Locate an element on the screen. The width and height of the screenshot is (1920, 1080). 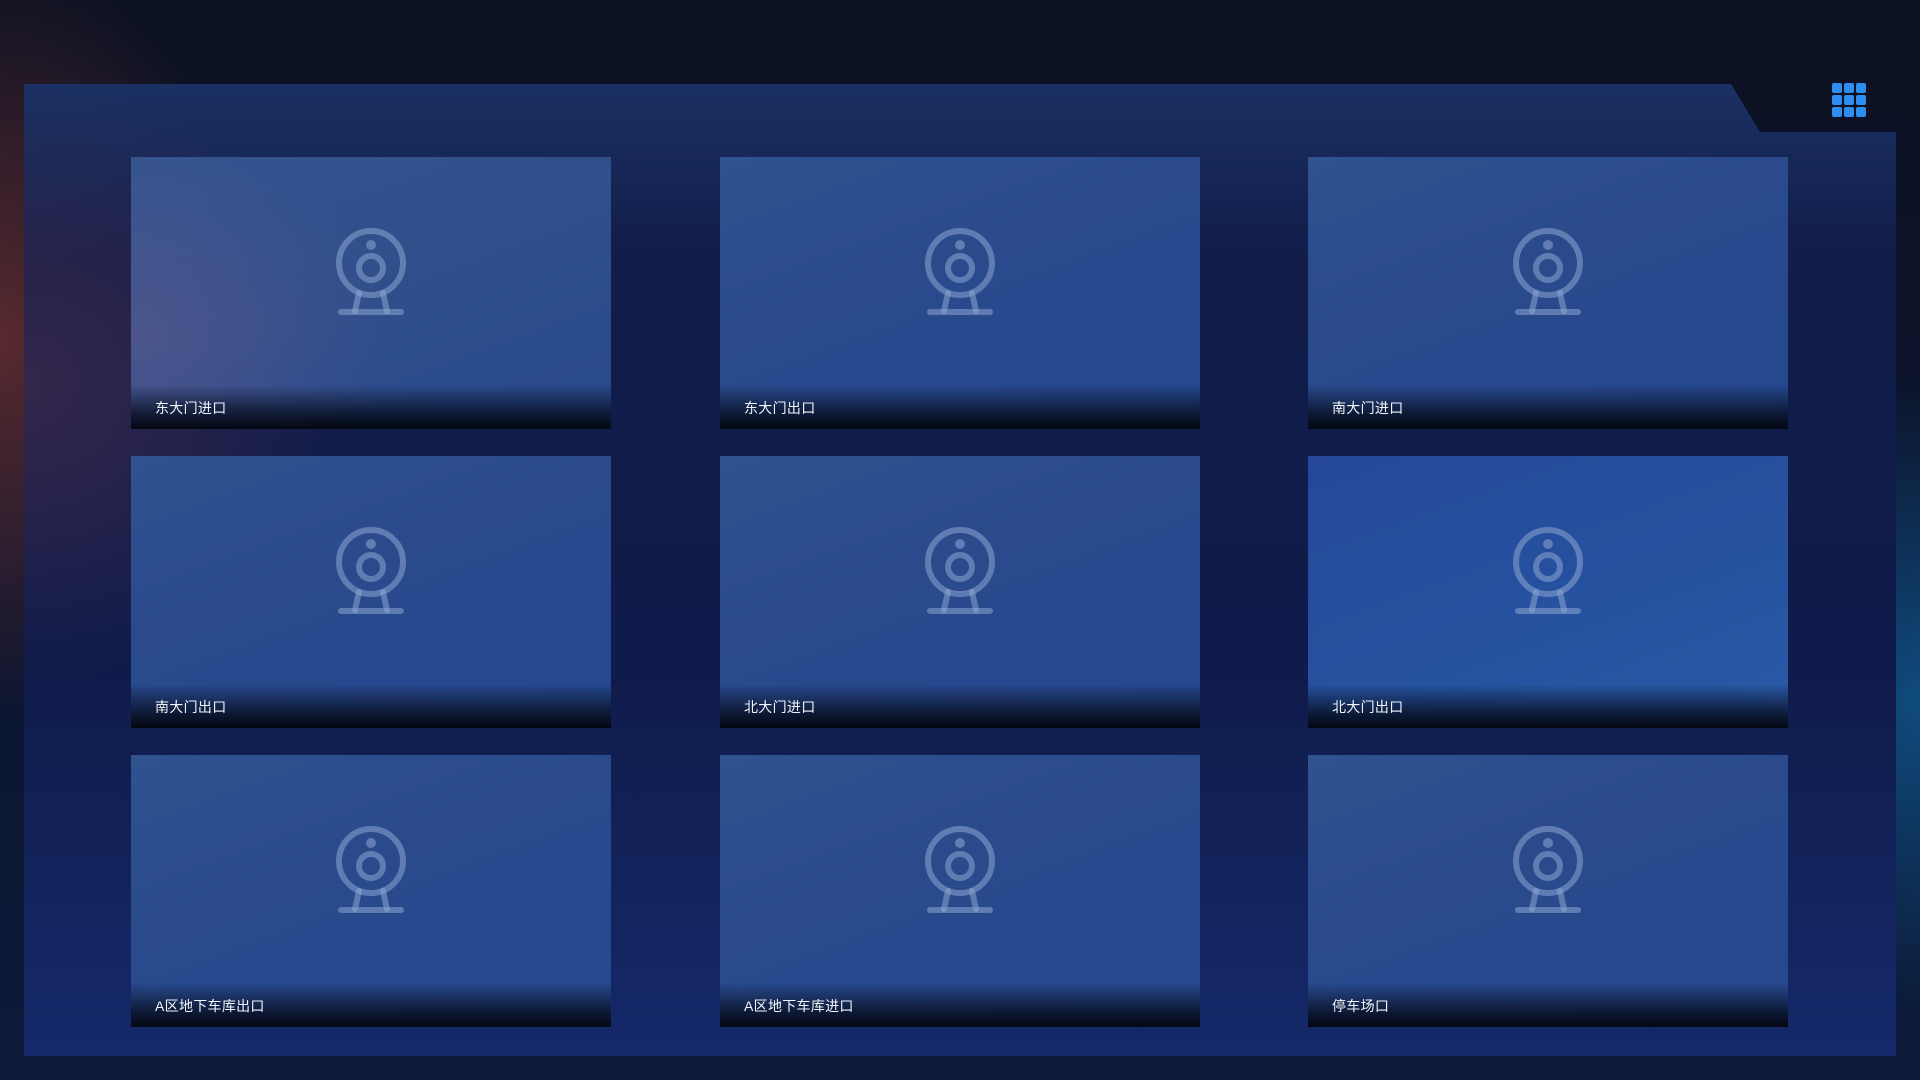
camera-tile-4: 南大门出口 is located at coordinates (371, 592).